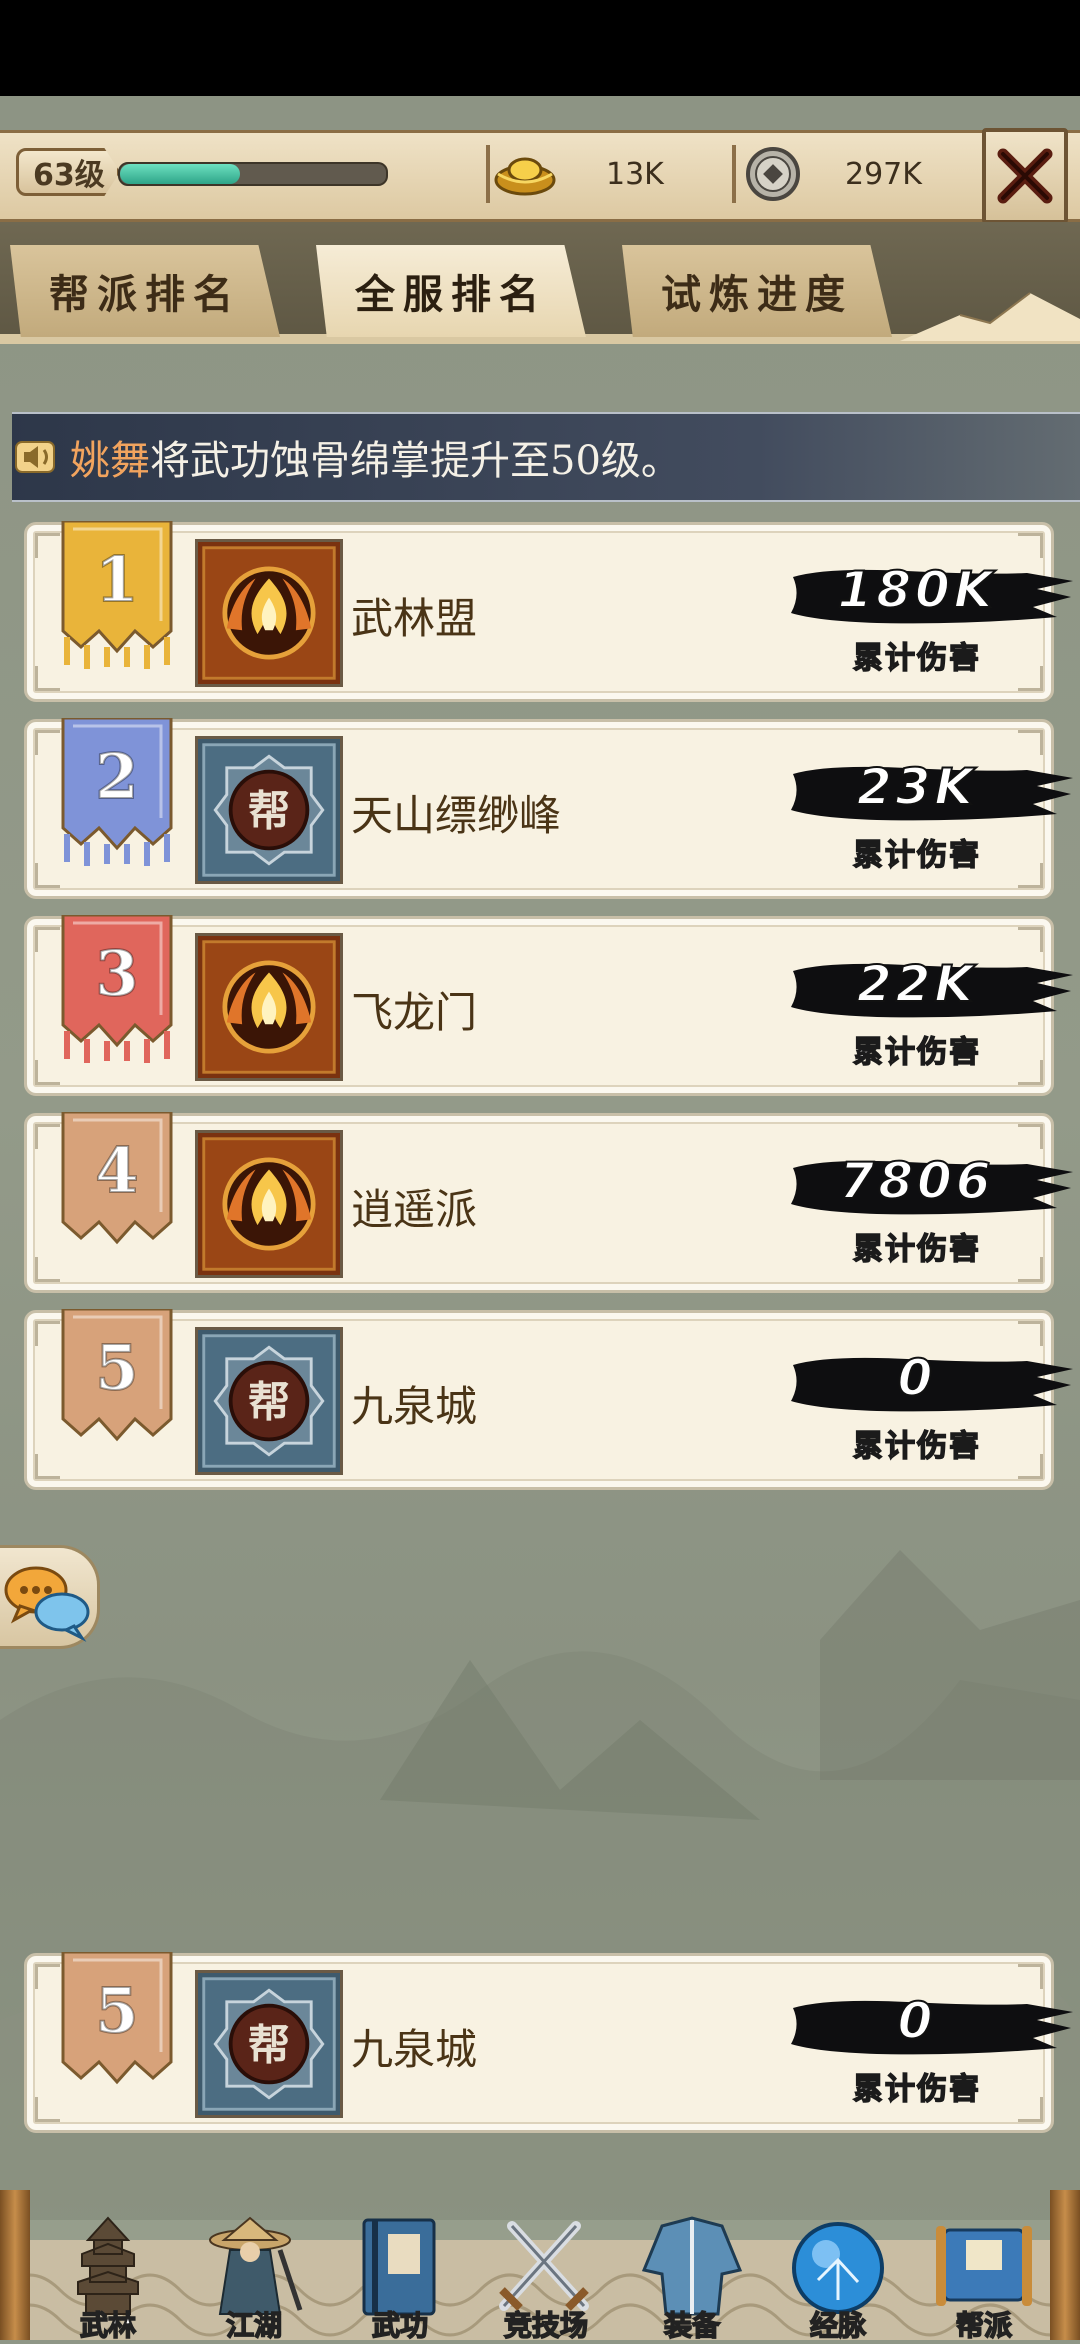 This screenshot has width=1080, height=2344. What do you see at coordinates (108, 2276) in the screenshot?
I see `nav-item: 武林` at bounding box center [108, 2276].